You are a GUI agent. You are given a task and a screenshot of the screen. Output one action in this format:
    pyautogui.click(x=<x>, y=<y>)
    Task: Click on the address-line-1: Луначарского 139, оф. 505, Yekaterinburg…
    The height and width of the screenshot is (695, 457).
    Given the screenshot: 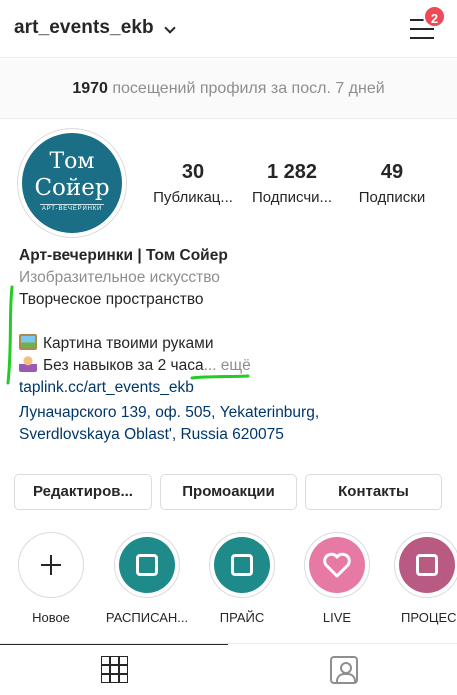 What is the action you would take?
    pyautogui.click(x=234, y=413)
    